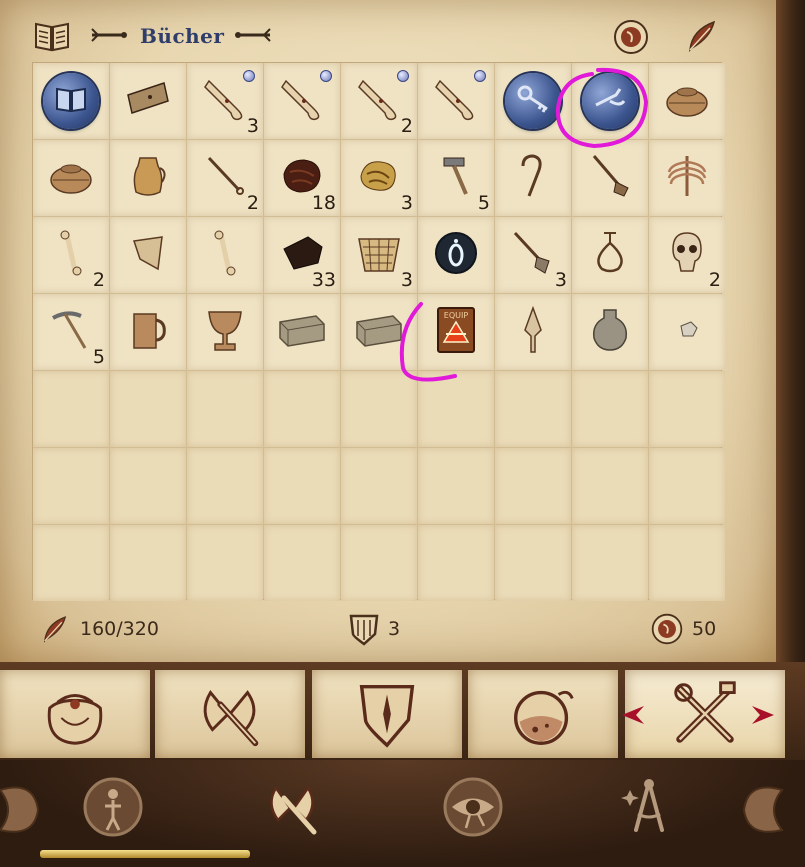 The image size is (805, 867). What do you see at coordinates (667, 629) in the screenshot?
I see `gold-coin-icon` at bounding box center [667, 629].